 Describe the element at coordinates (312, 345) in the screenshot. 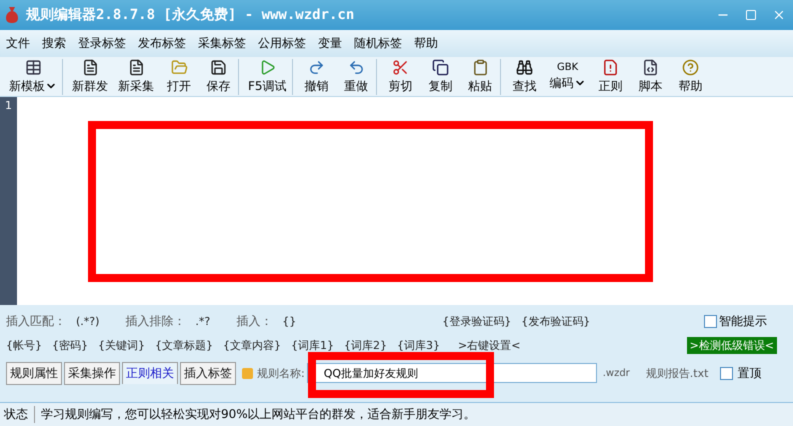

I see `tag-link: {词库1}` at that location.